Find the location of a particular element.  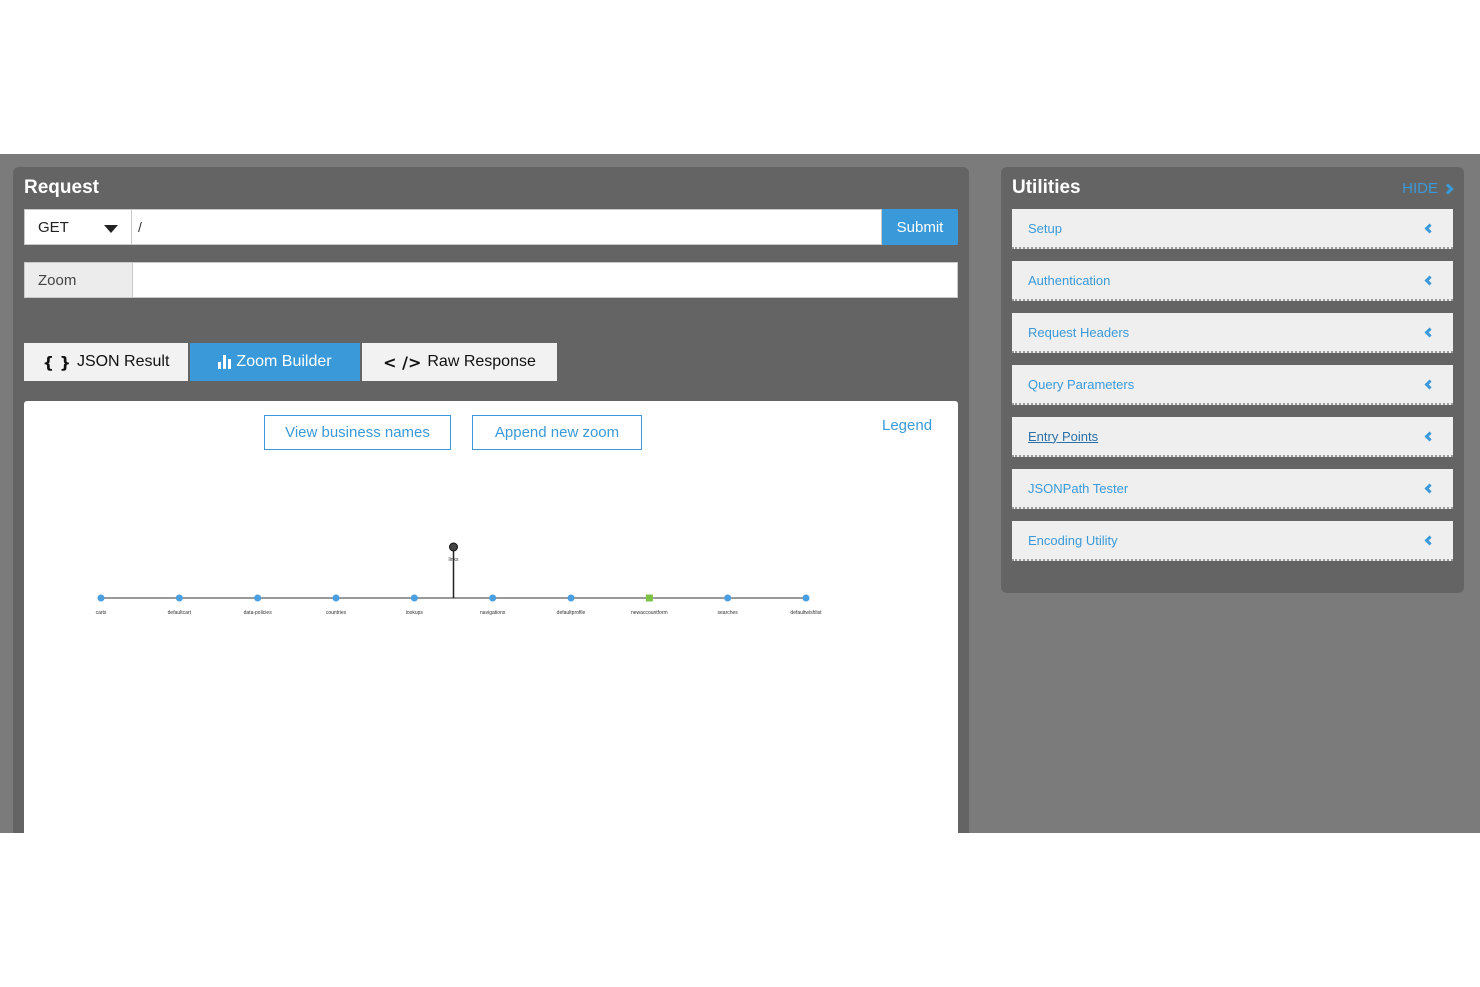

zoom-tree-node-label: countries is located at coordinates (336, 613).